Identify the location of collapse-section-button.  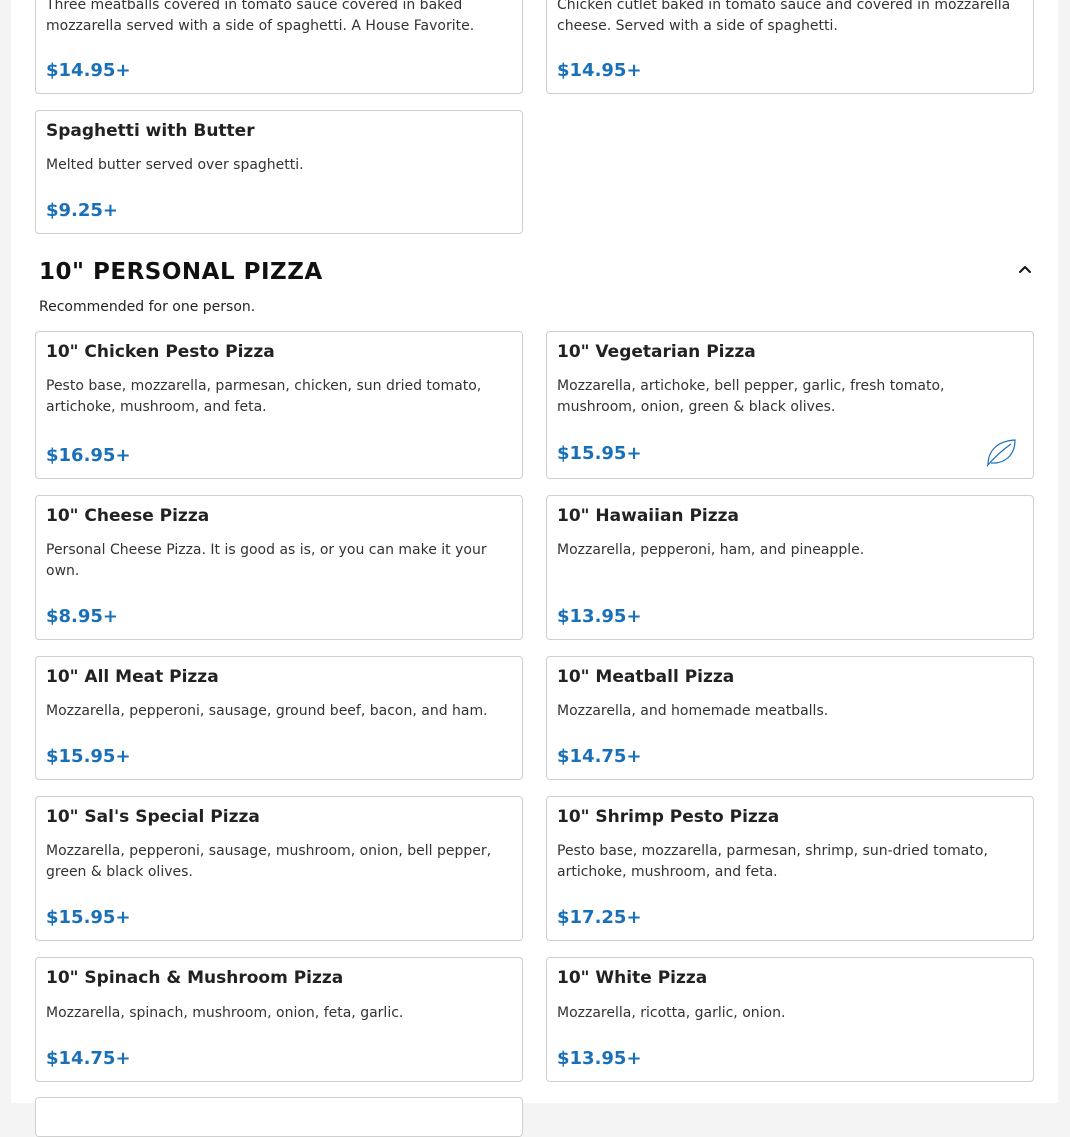
(1025, 269).